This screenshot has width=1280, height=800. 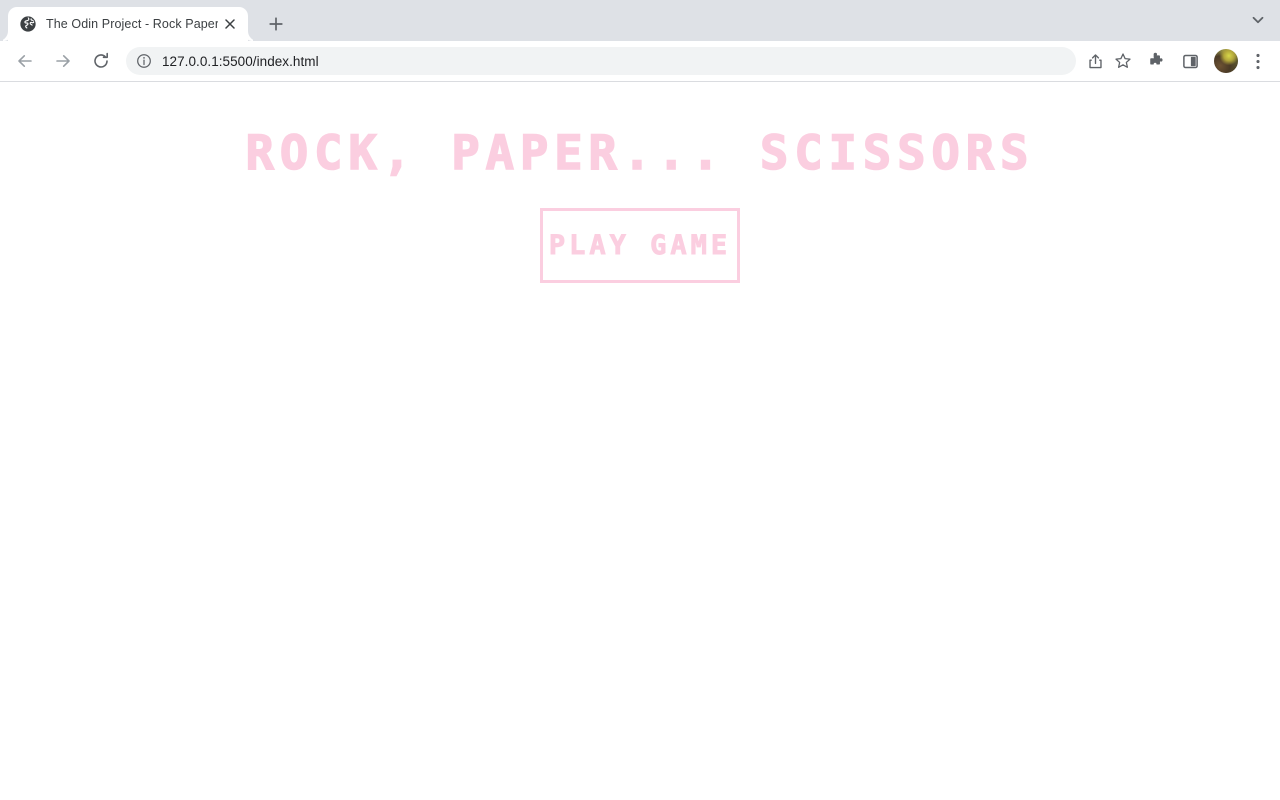 I want to click on arrow-right-icon, so click(x=63, y=61).